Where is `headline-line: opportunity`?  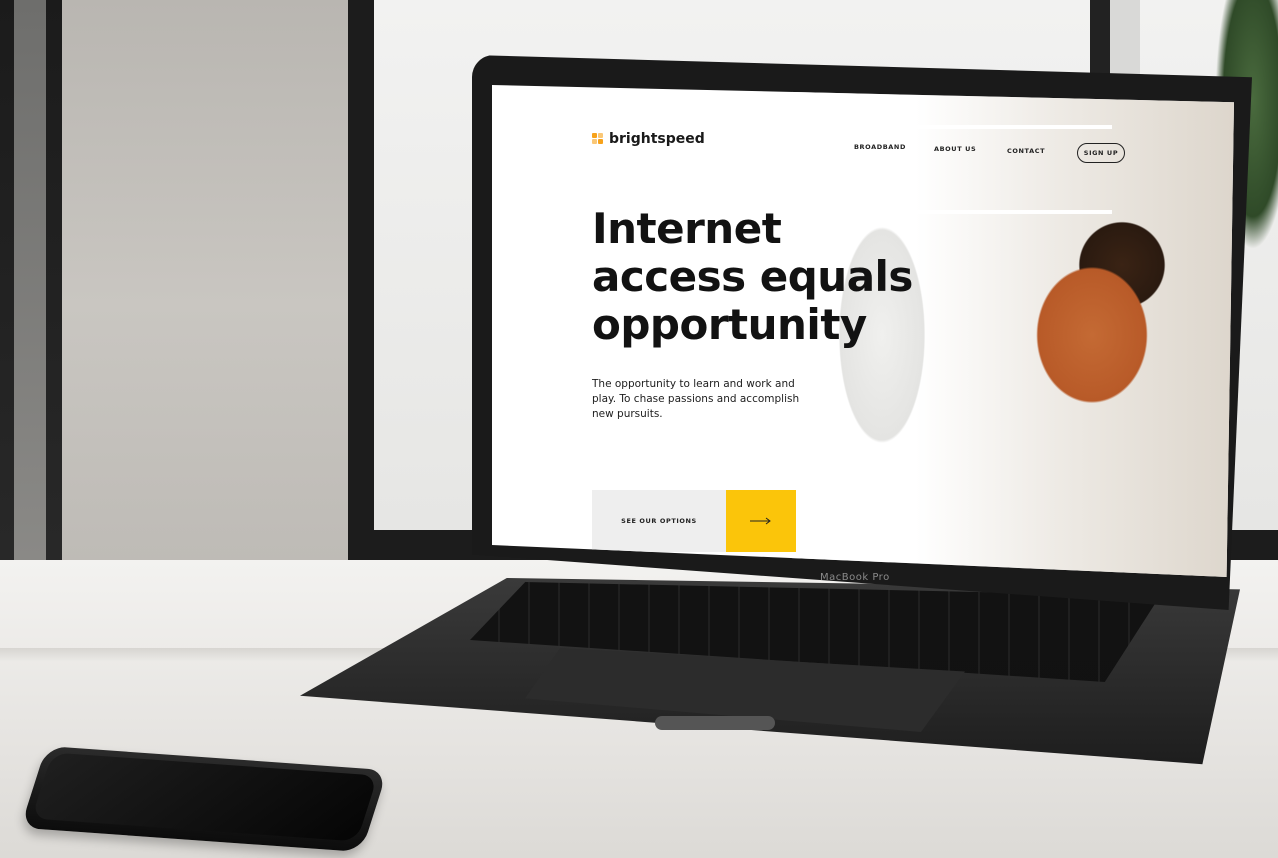
headline-line: opportunity is located at coordinates (729, 324).